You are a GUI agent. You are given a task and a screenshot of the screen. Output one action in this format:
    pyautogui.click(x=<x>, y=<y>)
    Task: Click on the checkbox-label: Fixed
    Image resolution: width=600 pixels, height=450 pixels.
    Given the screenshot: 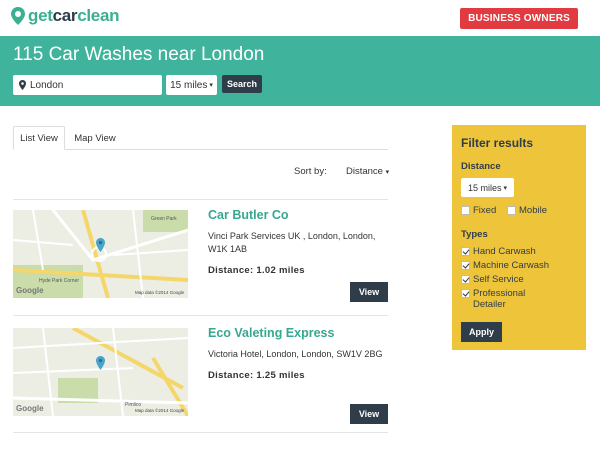 What is the action you would take?
    pyautogui.click(x=485, y=210)
    